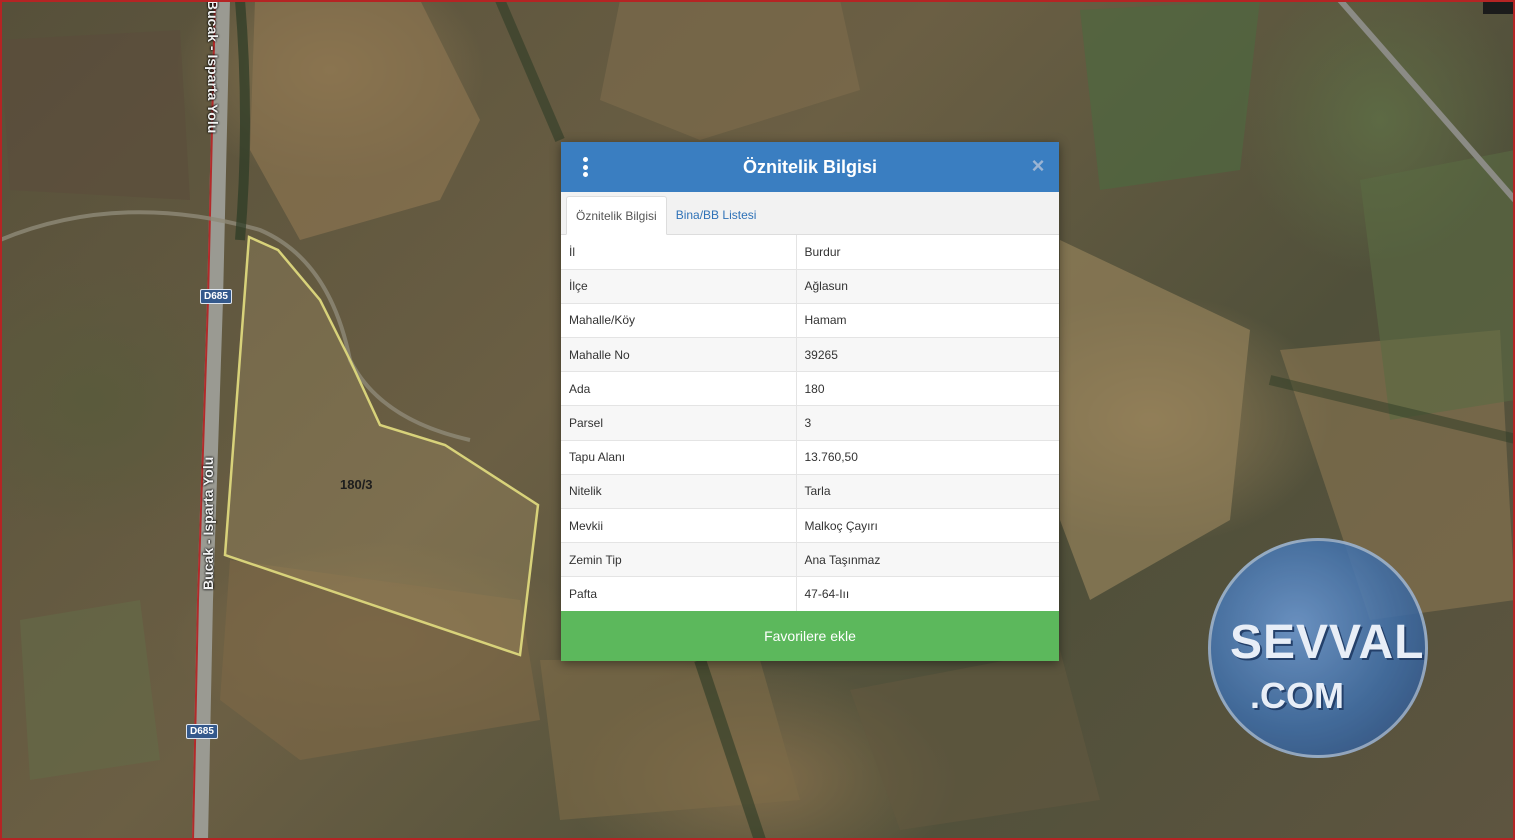 The height and width of the screenshot is (840, 1515). I want to click on add-to-favorites-button: Favorilere ekle, so click(810, 636).